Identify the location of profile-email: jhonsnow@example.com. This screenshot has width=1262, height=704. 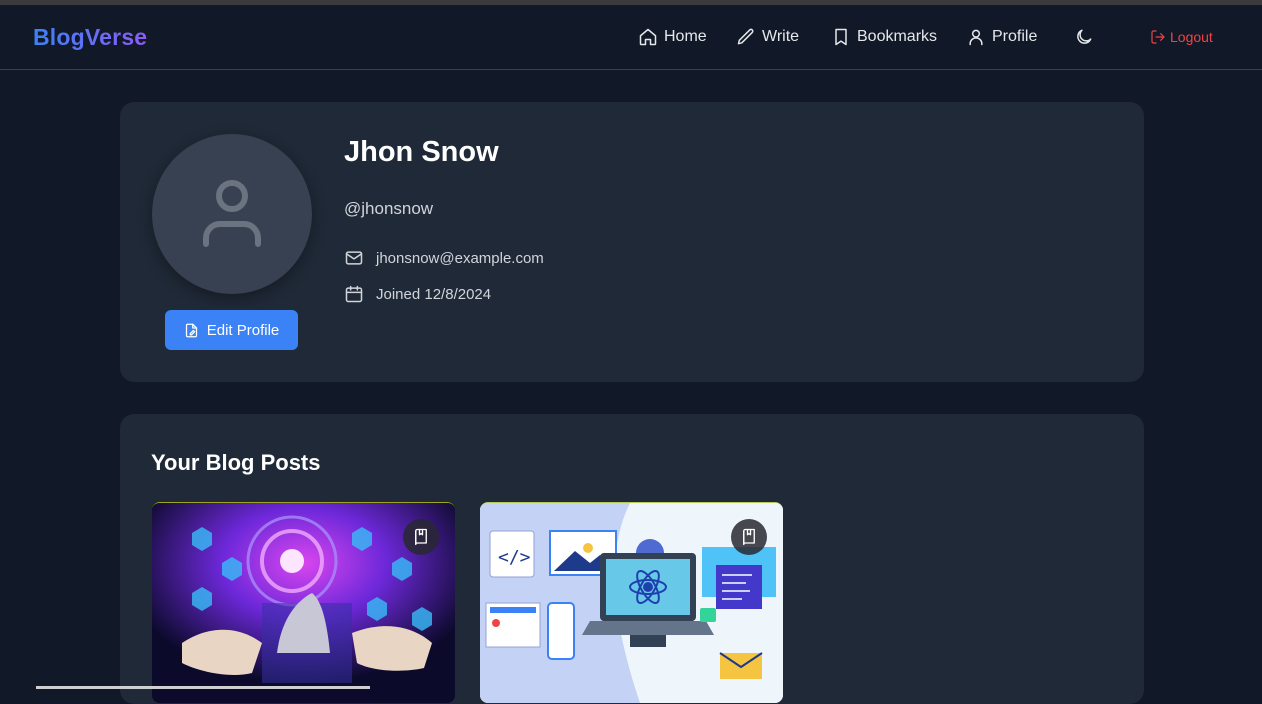
(460, 258).